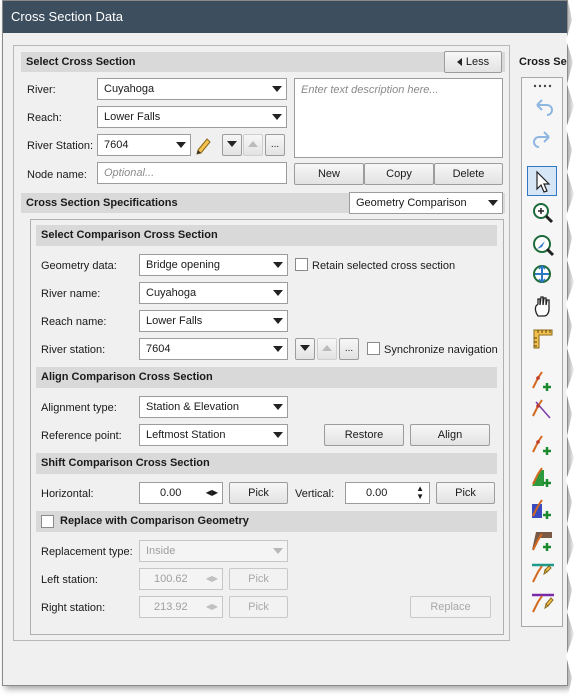 The width and height of the screenshot is (580, 696). I want to click on next-station-button, so click(232, 145).